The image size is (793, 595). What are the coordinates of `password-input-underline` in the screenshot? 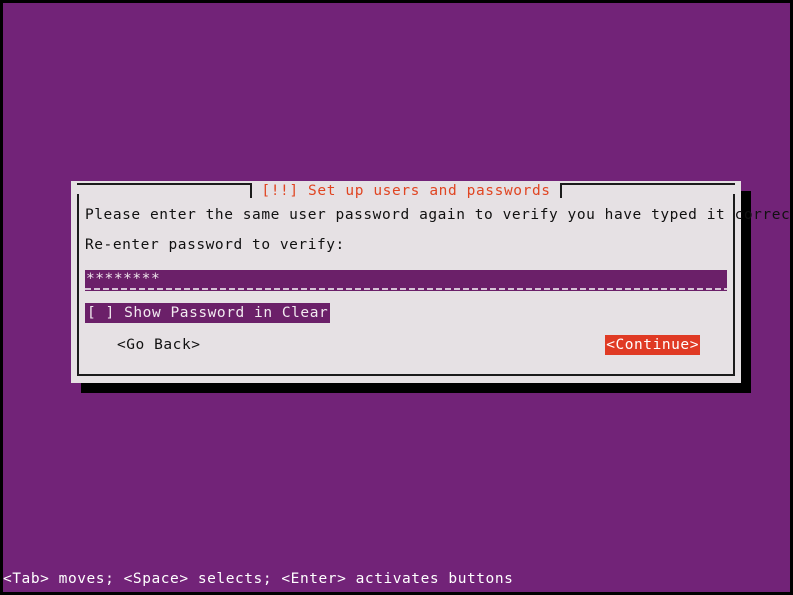 It's located at (406, 289).